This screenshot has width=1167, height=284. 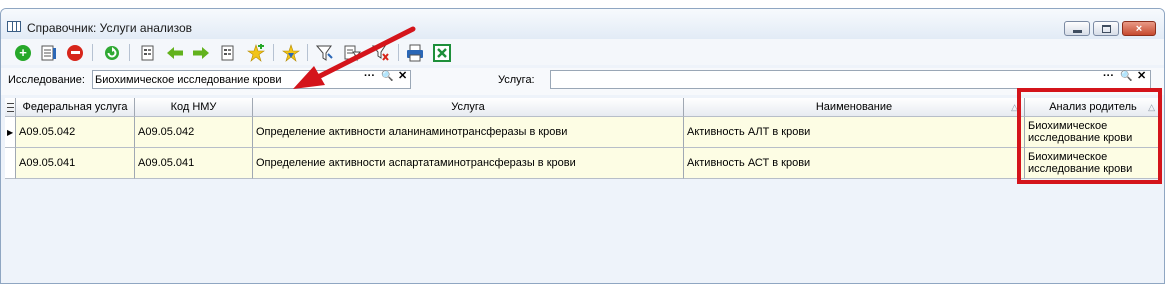 What do you see at coordinates (1141, 76) in the screenshot?
I see `service-clear-icon: ✕` at bounding box center [1141, 76].